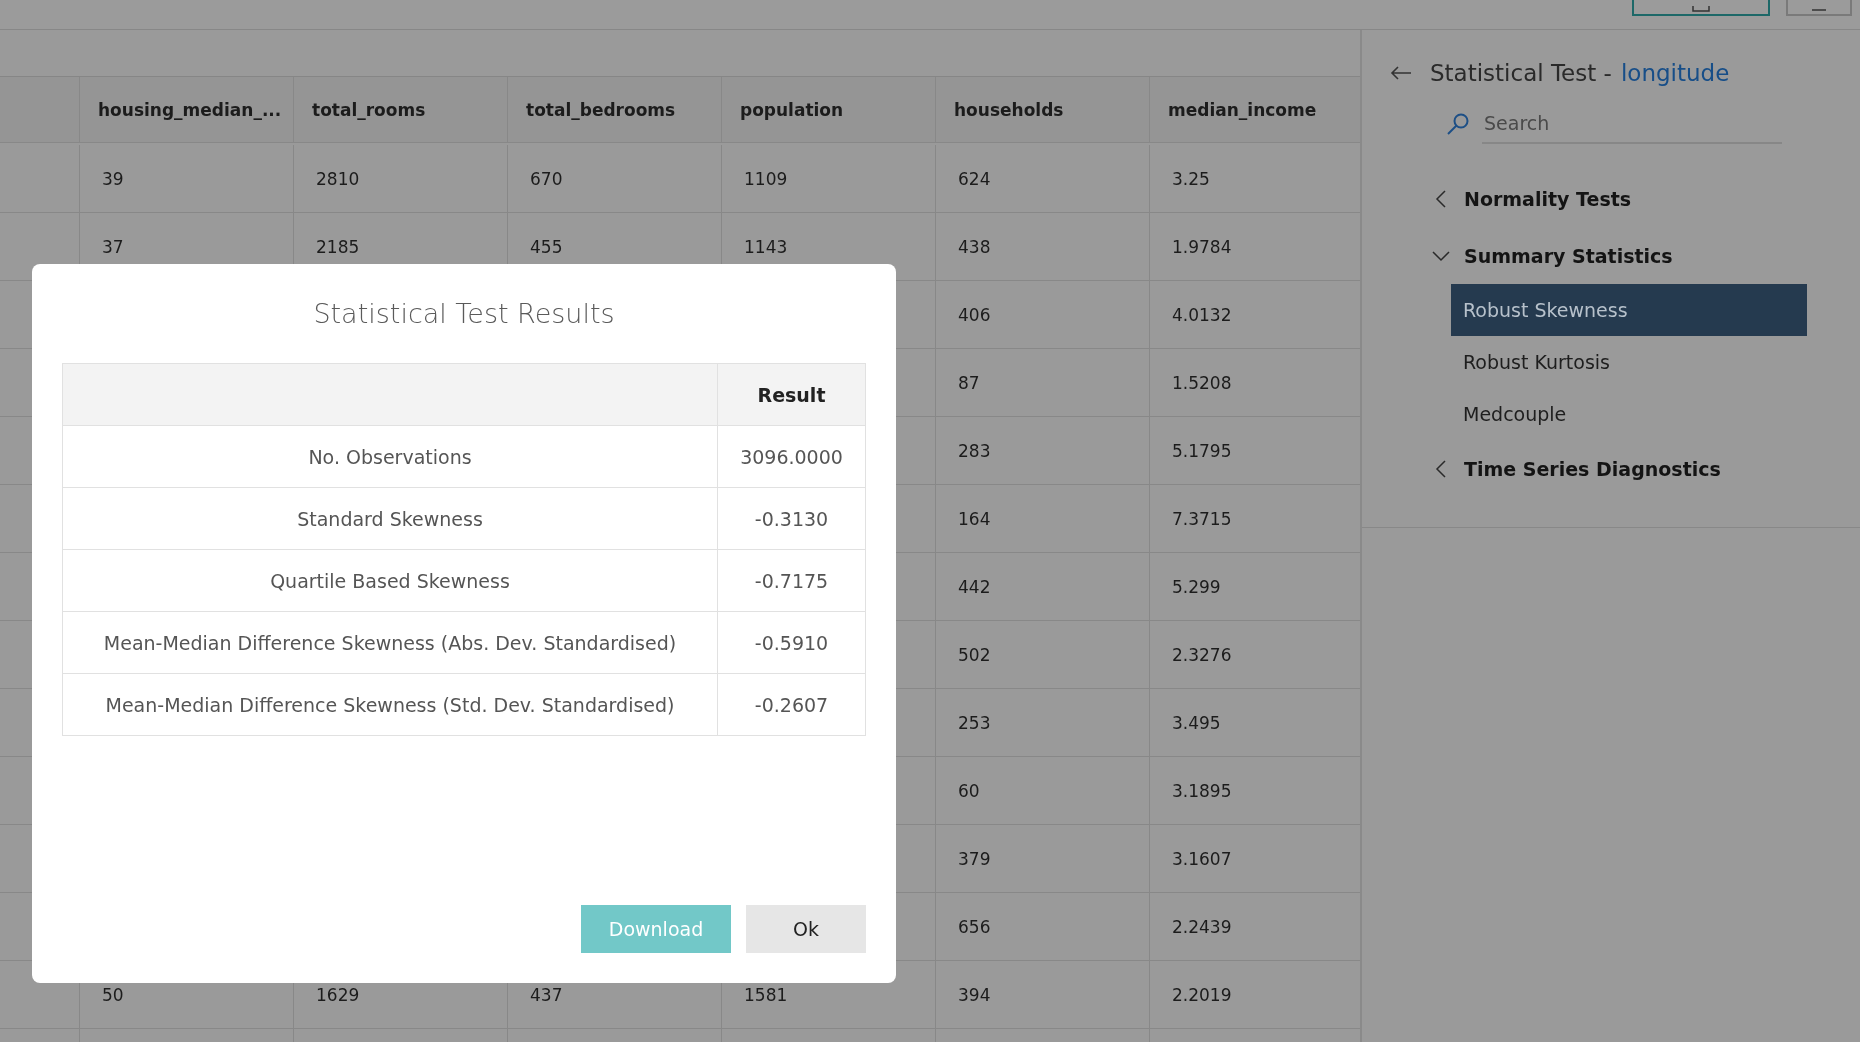 The image size is (1860, 1042). What do you see at coordinates (1255, 995) in the screenshot?
I see `table-cell: 2.2019` at bounding box center [1255, 995].